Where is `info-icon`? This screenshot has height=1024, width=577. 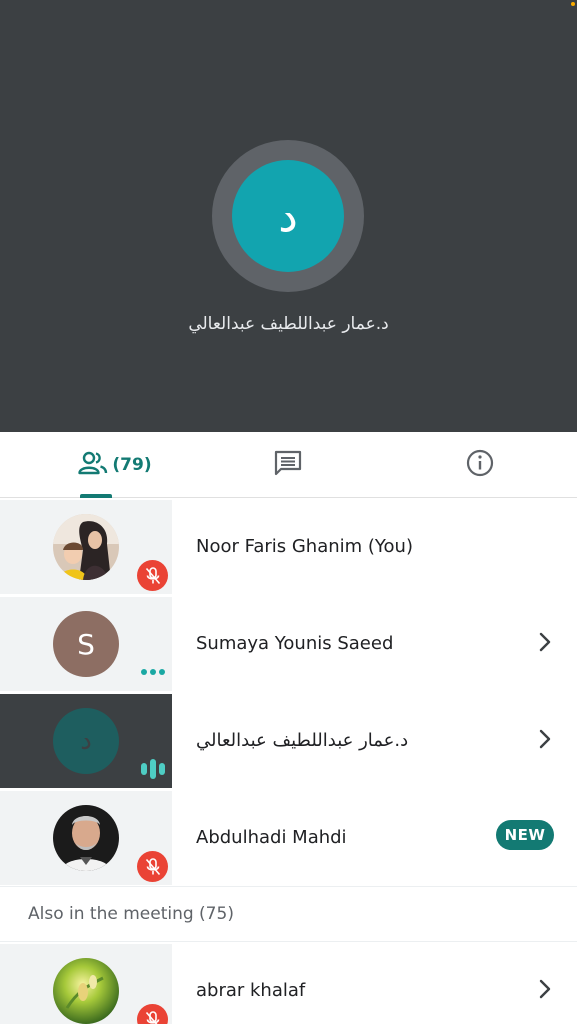 info-icon is located at coordinates (480, 465).